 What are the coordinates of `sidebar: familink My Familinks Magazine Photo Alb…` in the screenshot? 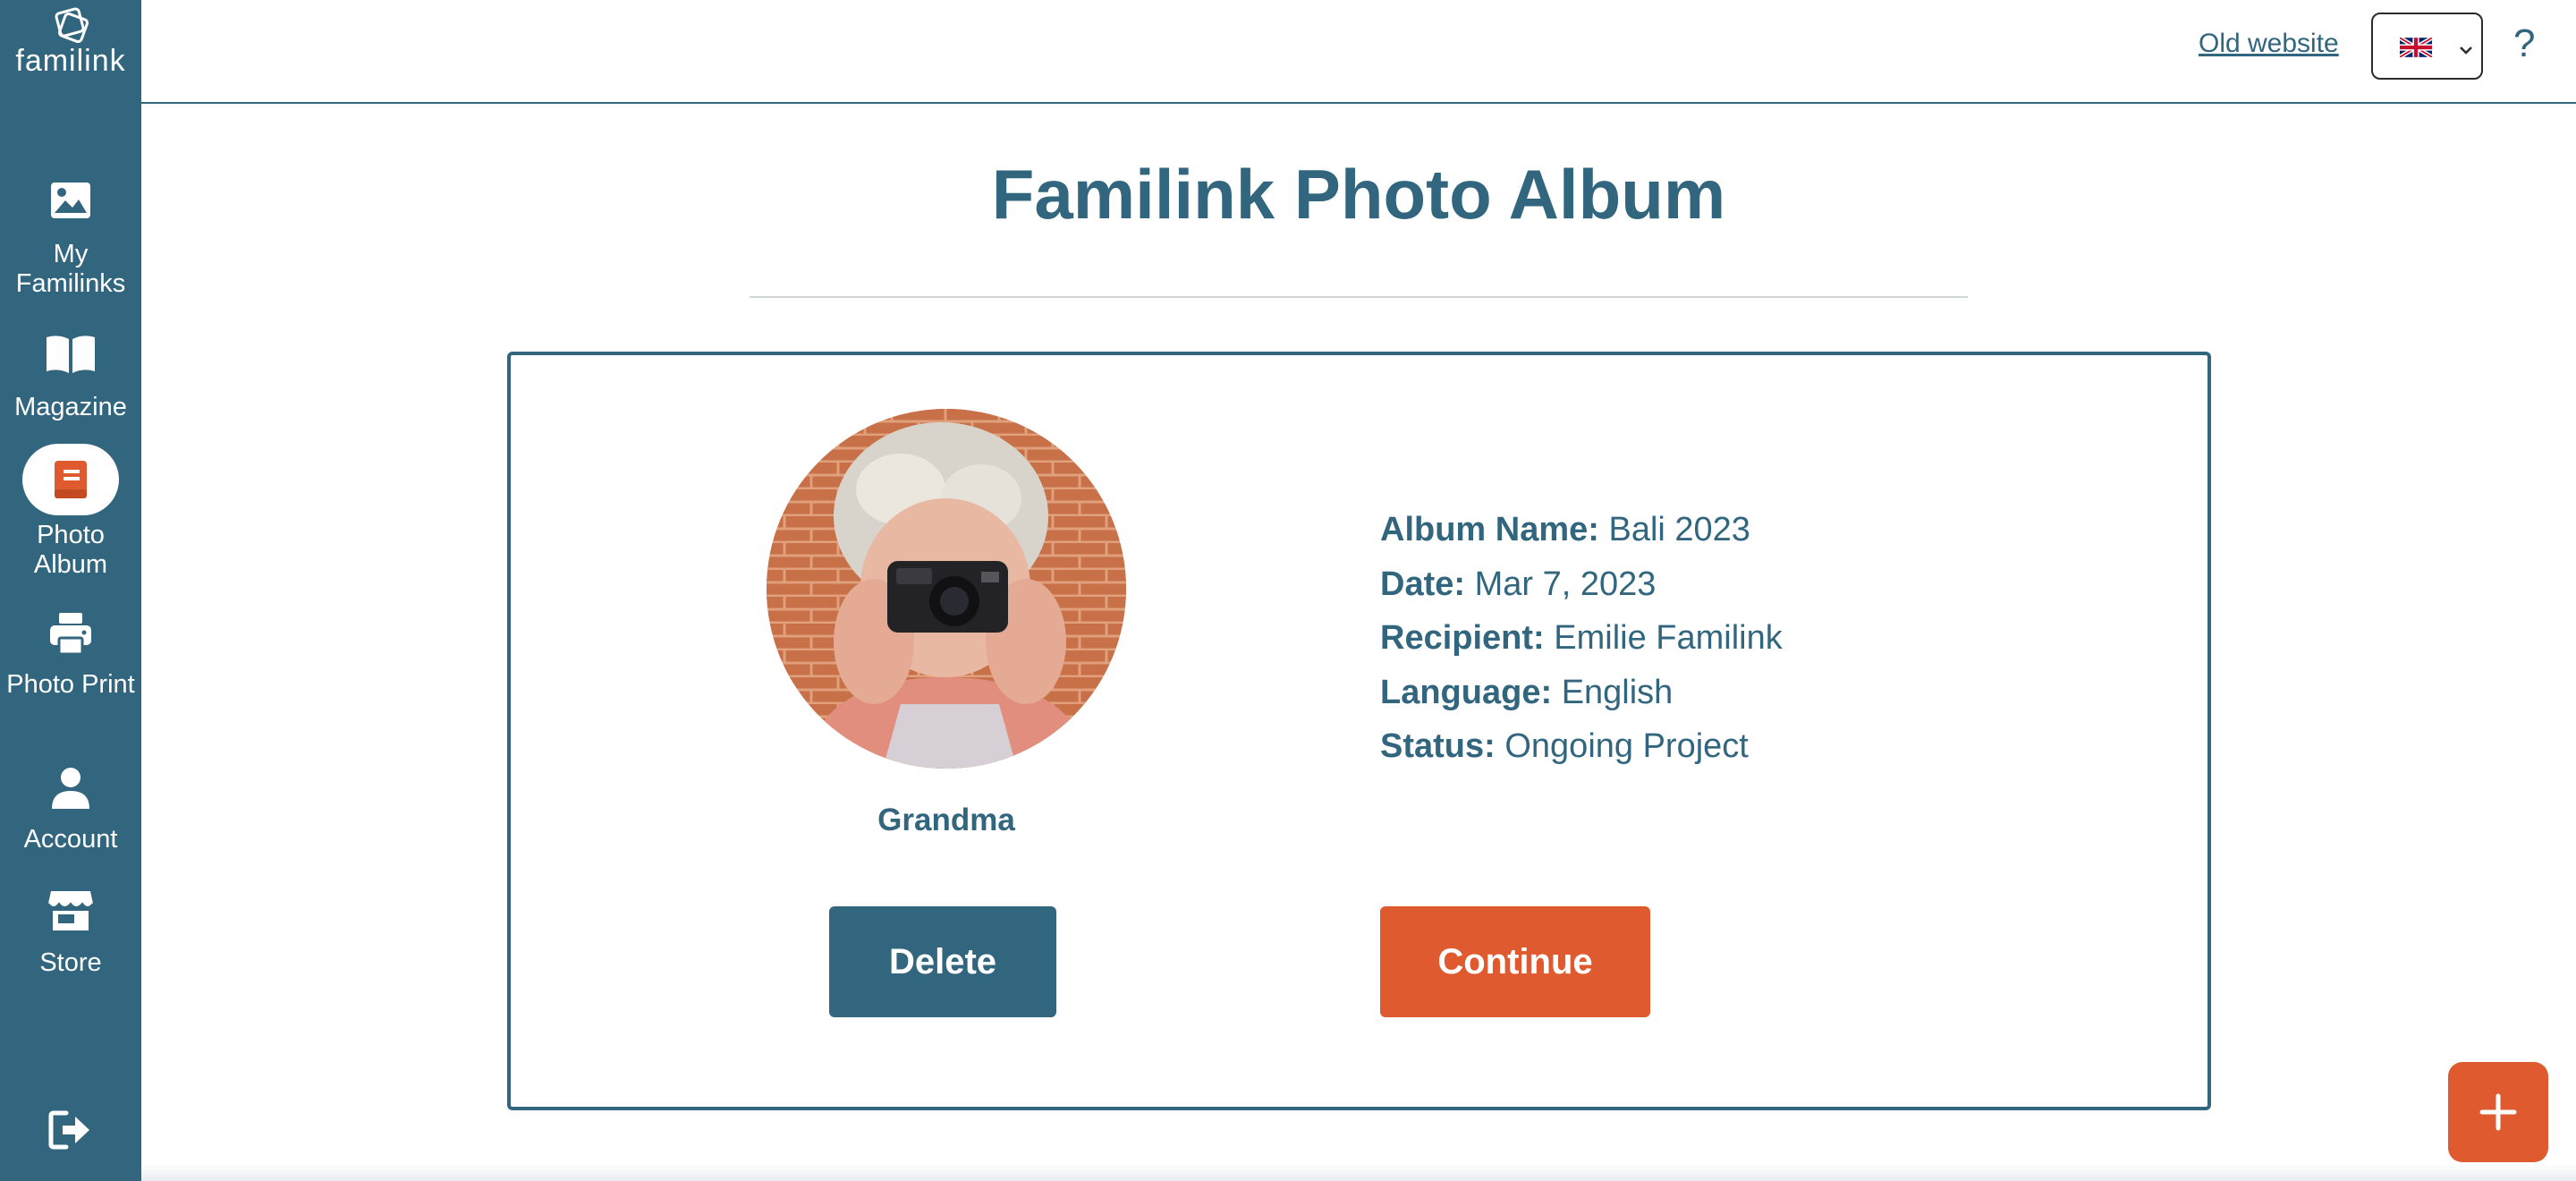 It's located at (70, 590).